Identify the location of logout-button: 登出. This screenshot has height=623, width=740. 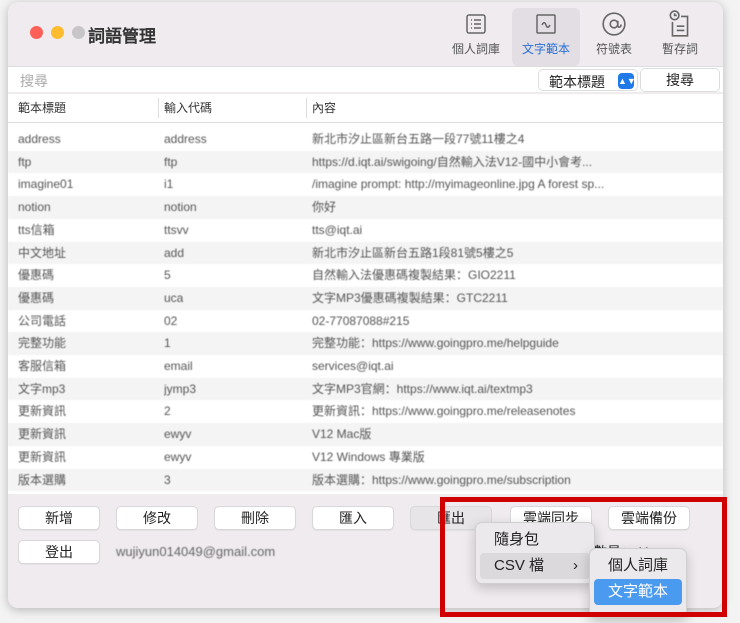
(59, 552).